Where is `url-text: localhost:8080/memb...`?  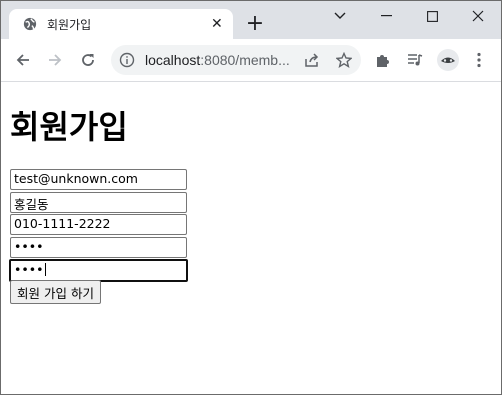 url-text: localhost:8080/memb... is located at coordinates (217, 60).